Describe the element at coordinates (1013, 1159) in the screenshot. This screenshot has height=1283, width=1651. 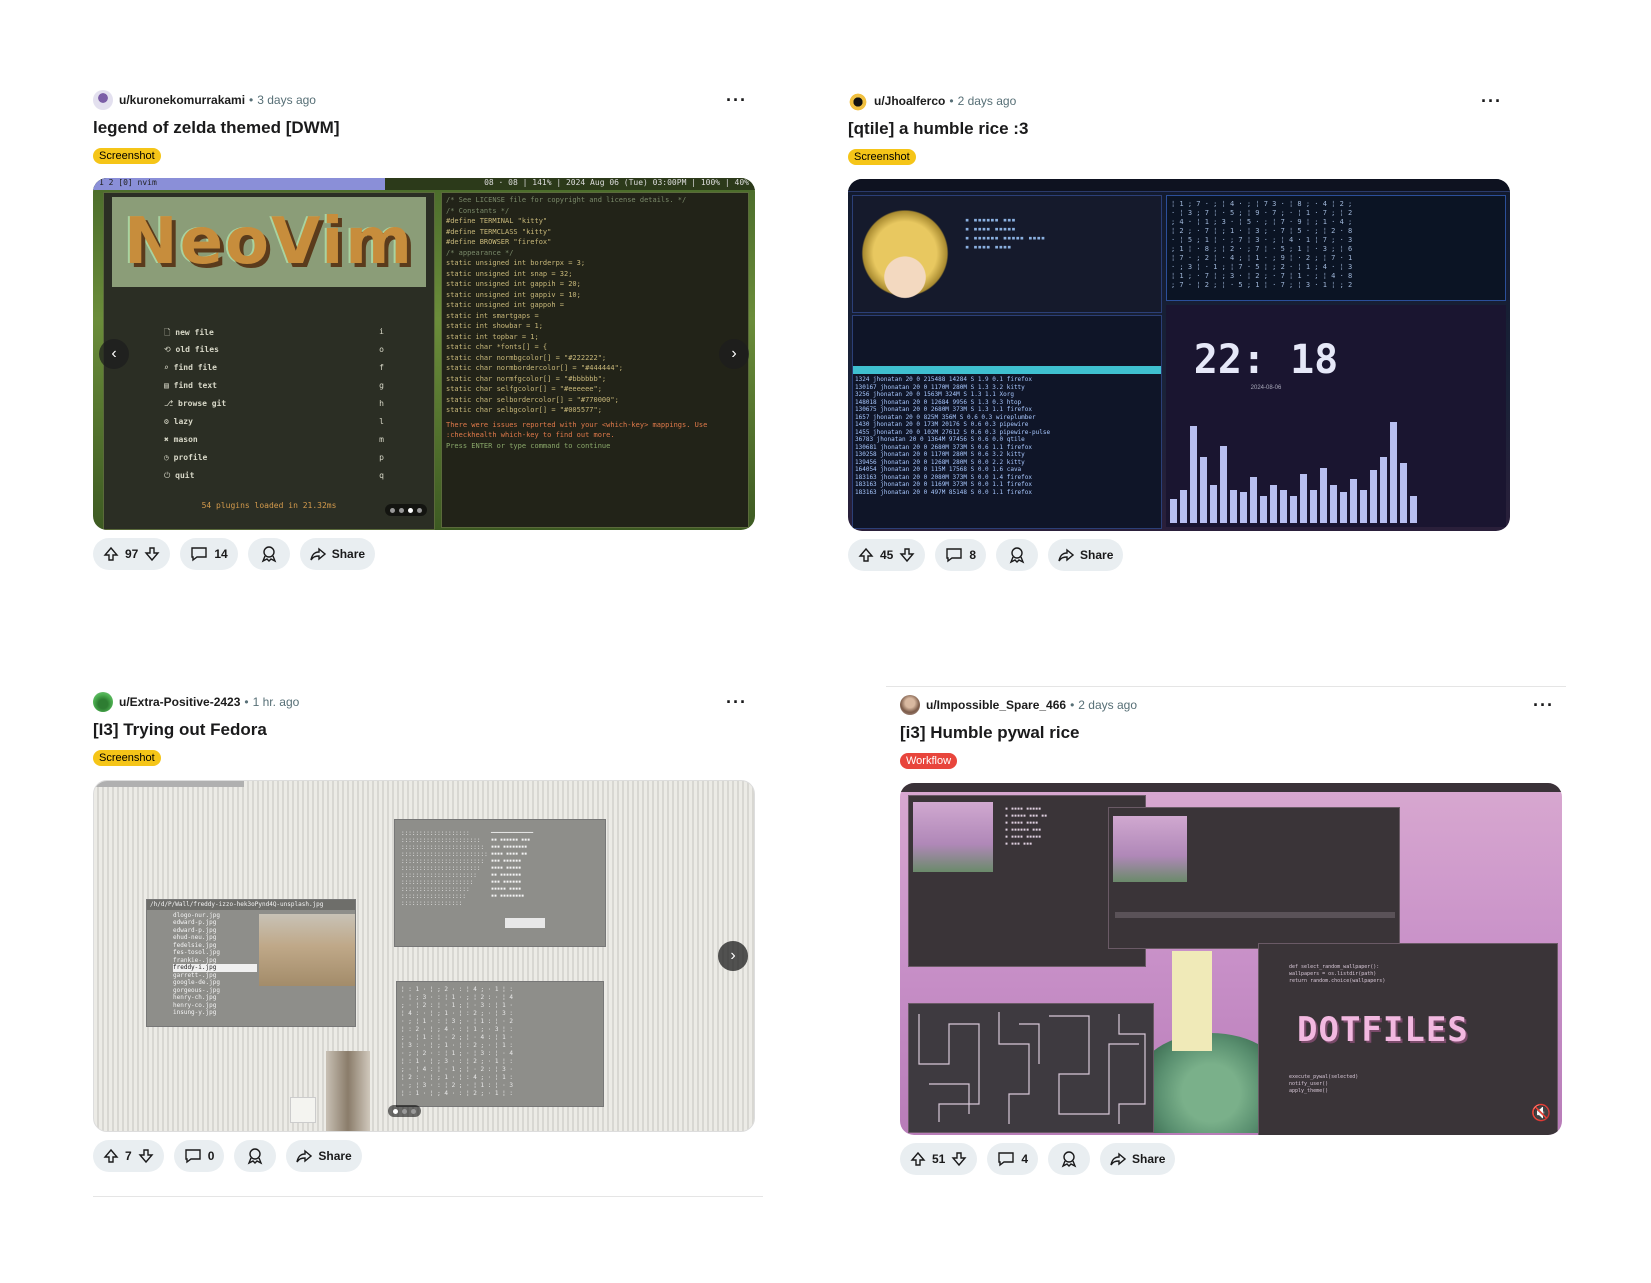
I see `comments-button: 4` at that location.